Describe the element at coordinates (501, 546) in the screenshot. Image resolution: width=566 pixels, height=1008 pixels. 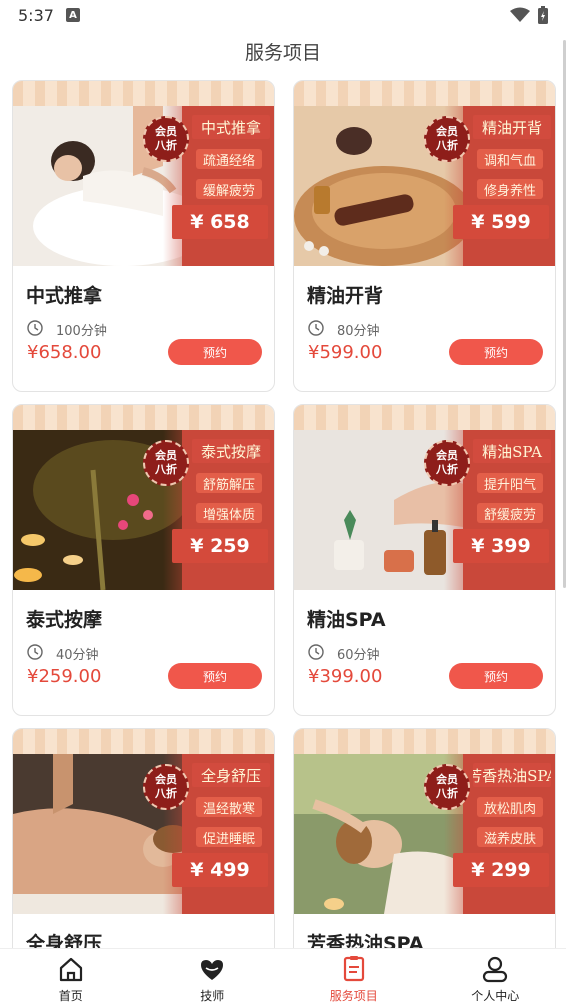
I see `banner-price: ¥ 399` at that location.